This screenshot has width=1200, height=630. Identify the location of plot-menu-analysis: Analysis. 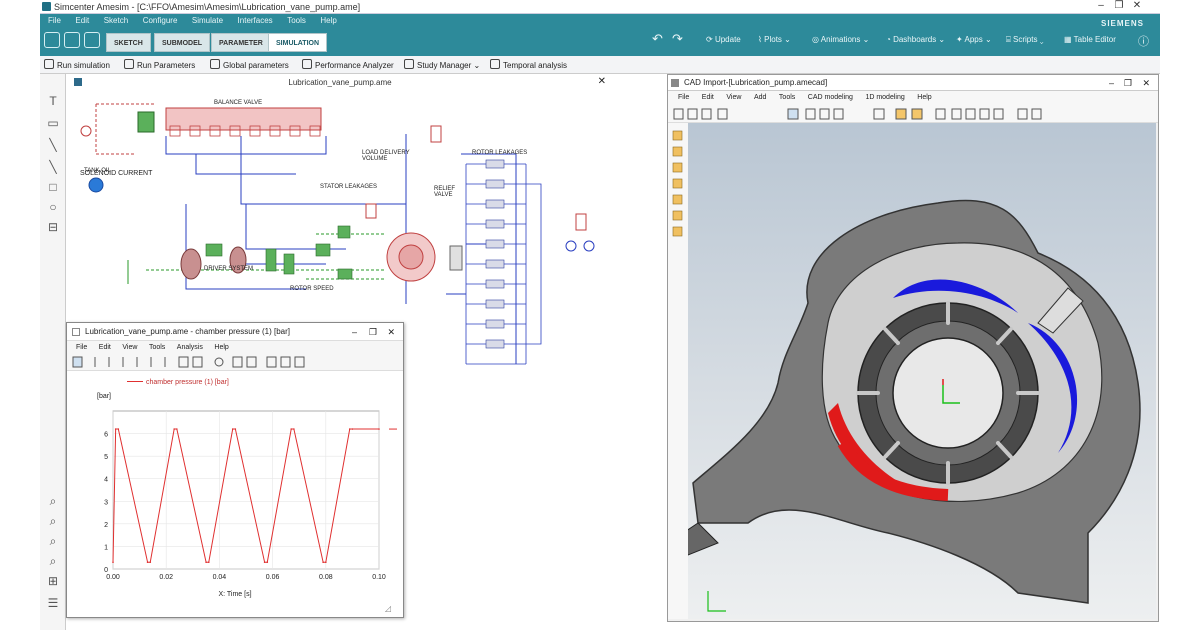
(190, 347).